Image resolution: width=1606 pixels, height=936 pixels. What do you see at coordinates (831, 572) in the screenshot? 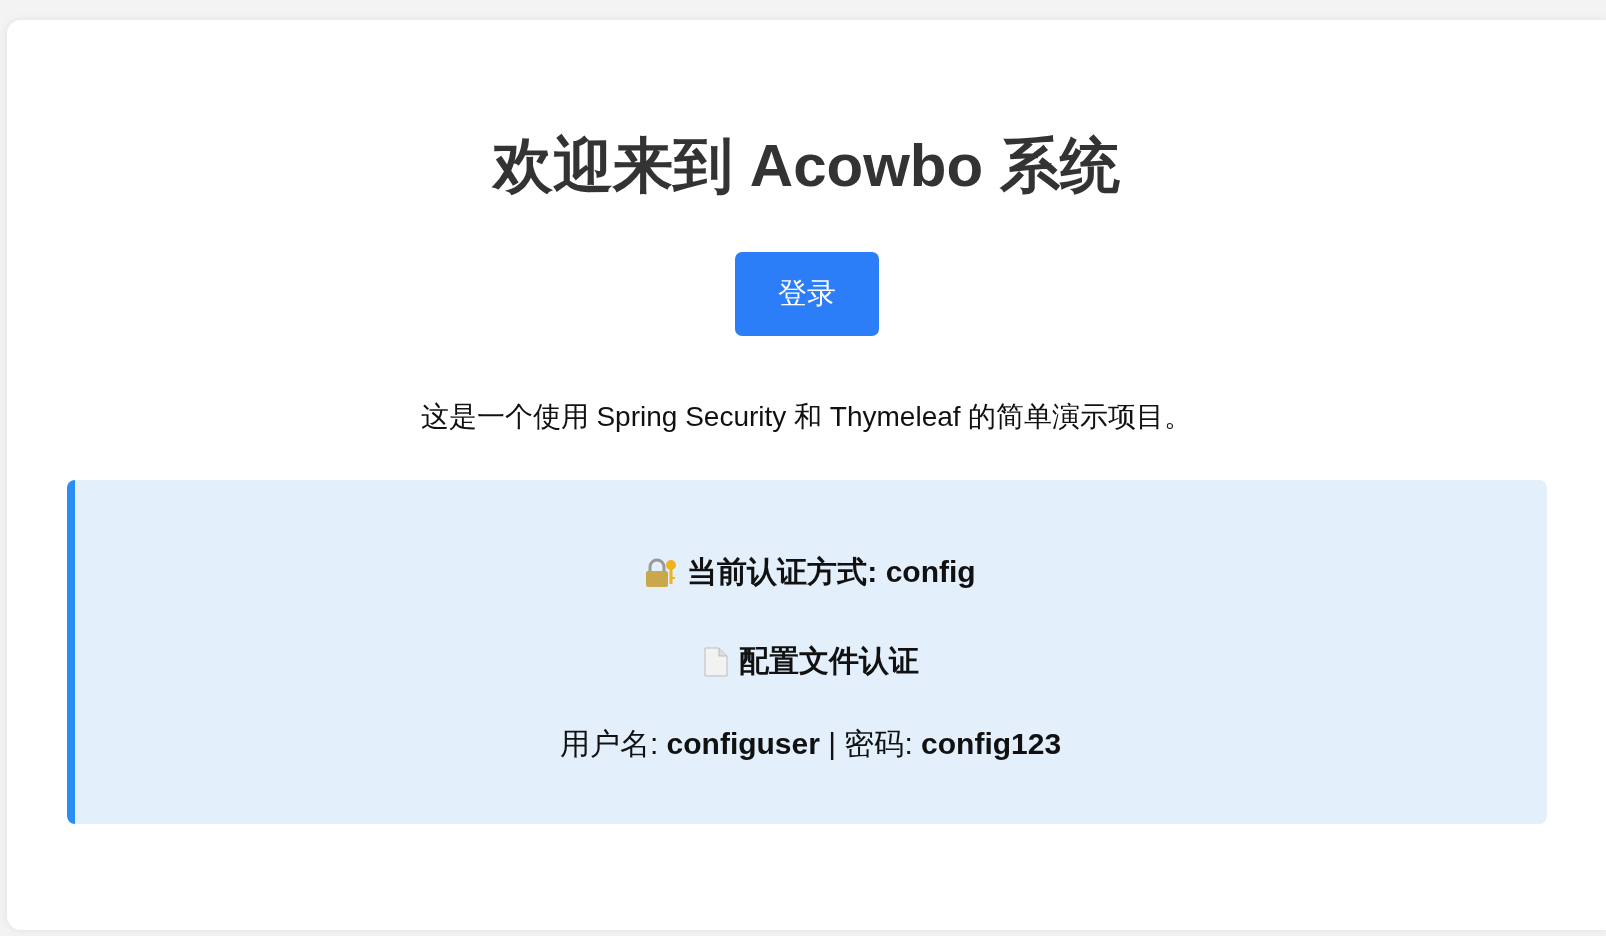
I see `auth-mode-heading: 当前认证方式: config` at bounding box center [831, 572].